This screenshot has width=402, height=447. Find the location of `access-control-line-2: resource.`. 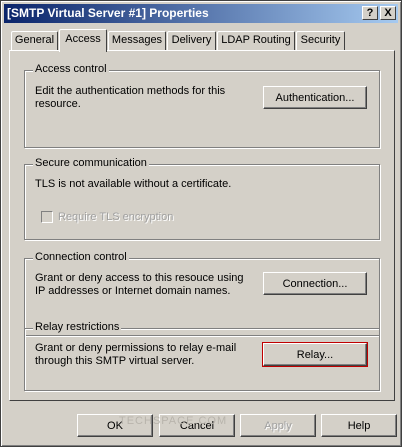

access-control-line-2: resource. is located at coordinates (58, 104).